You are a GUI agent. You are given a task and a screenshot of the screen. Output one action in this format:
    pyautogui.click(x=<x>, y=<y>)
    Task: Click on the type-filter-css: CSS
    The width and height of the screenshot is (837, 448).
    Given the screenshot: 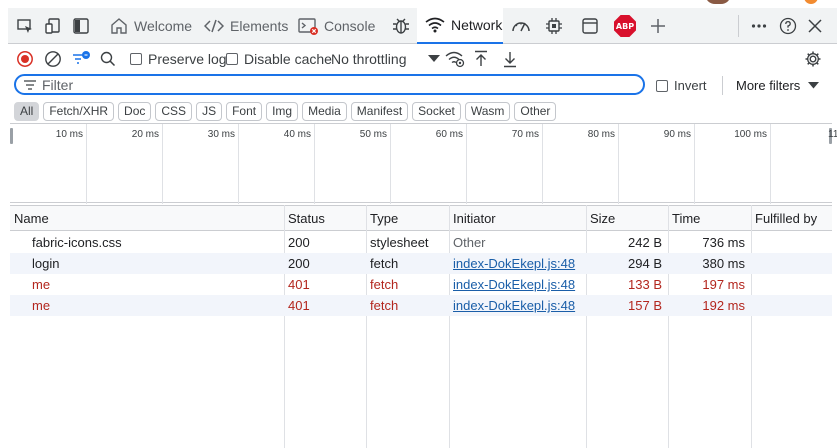 What is the action you would take?
    pyautogui.click(x=174, y=111)
    